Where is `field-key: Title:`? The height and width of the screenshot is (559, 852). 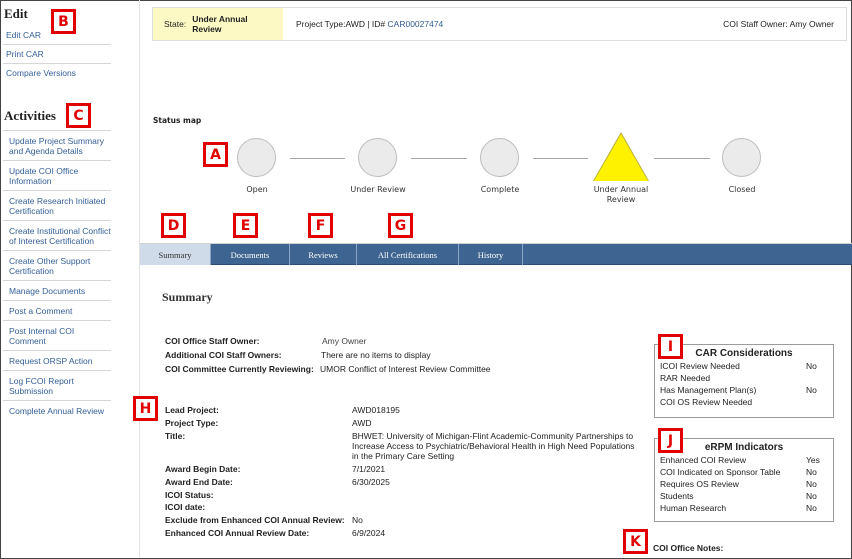 field-key: Title: is located at coordinates (175, 436).